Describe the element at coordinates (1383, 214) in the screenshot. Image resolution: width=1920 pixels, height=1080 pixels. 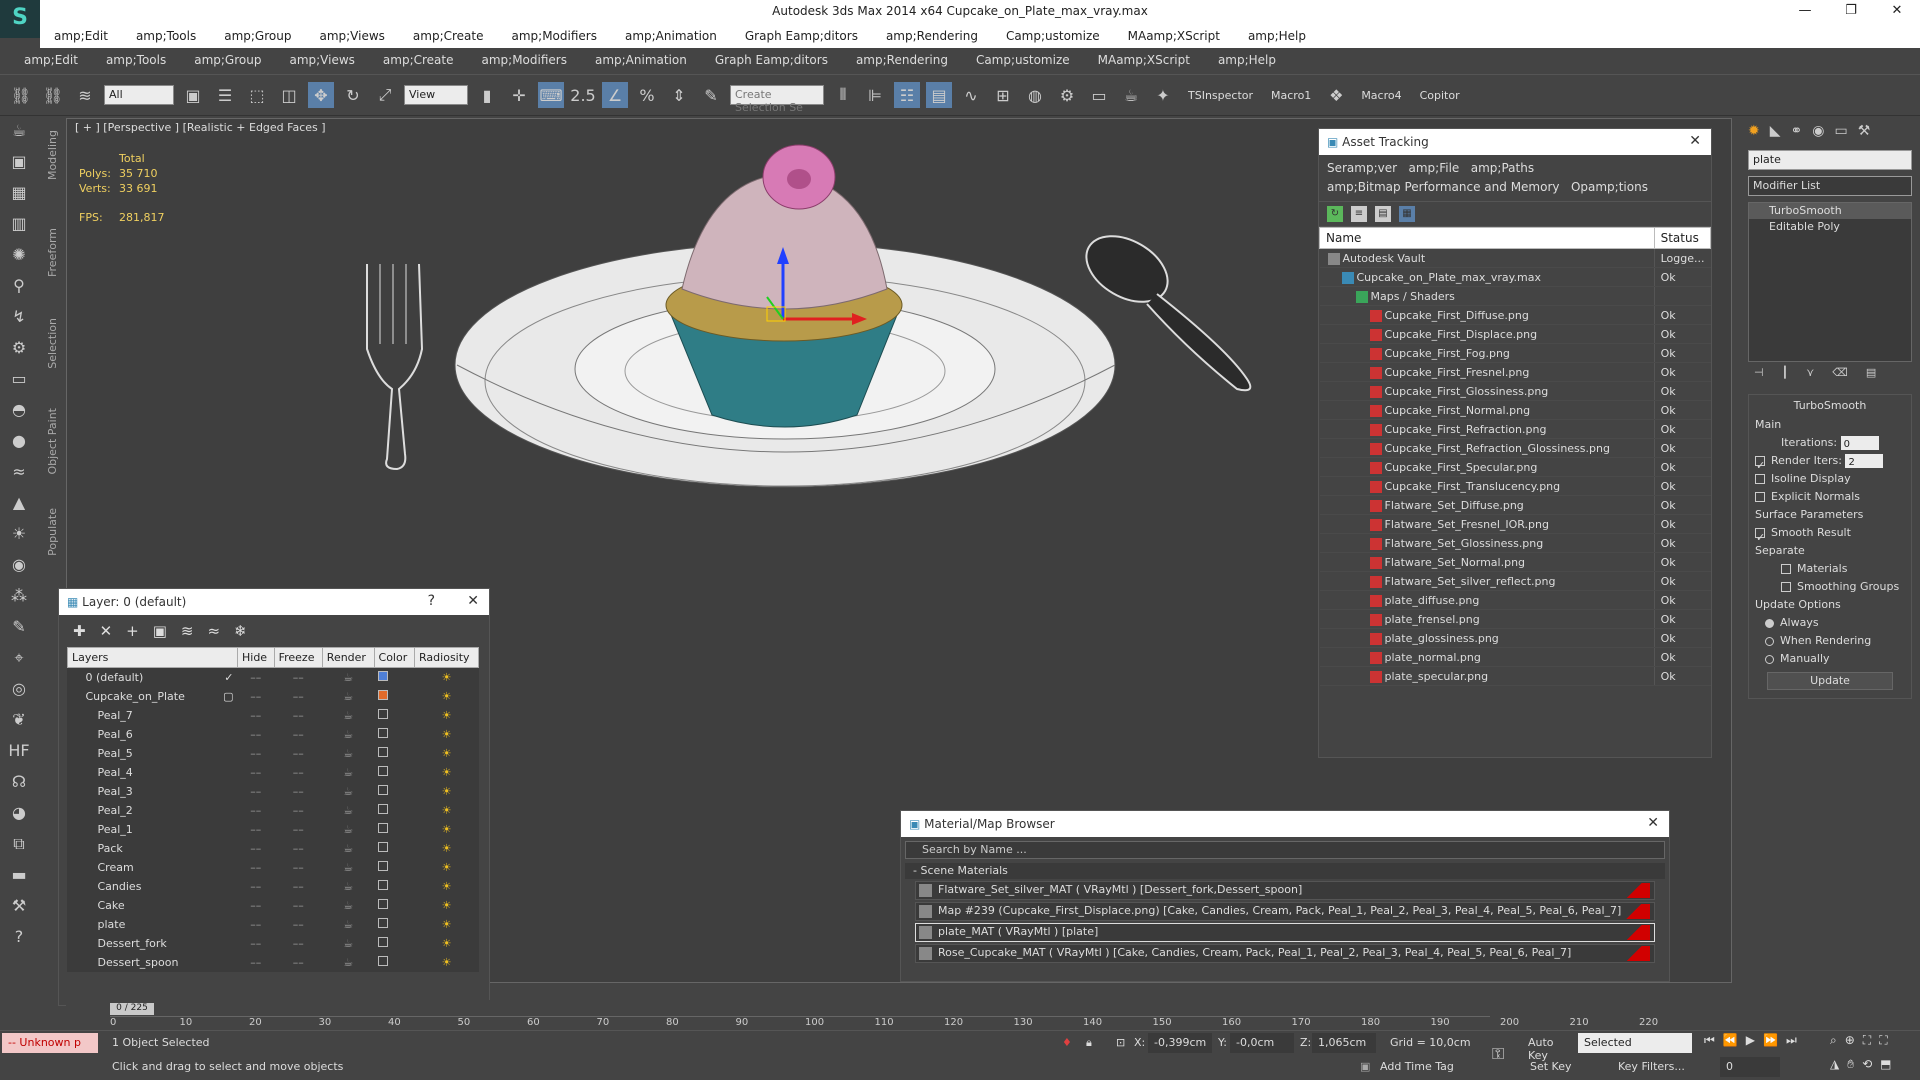
I see `thumbnail-icon: ▤` at that location.